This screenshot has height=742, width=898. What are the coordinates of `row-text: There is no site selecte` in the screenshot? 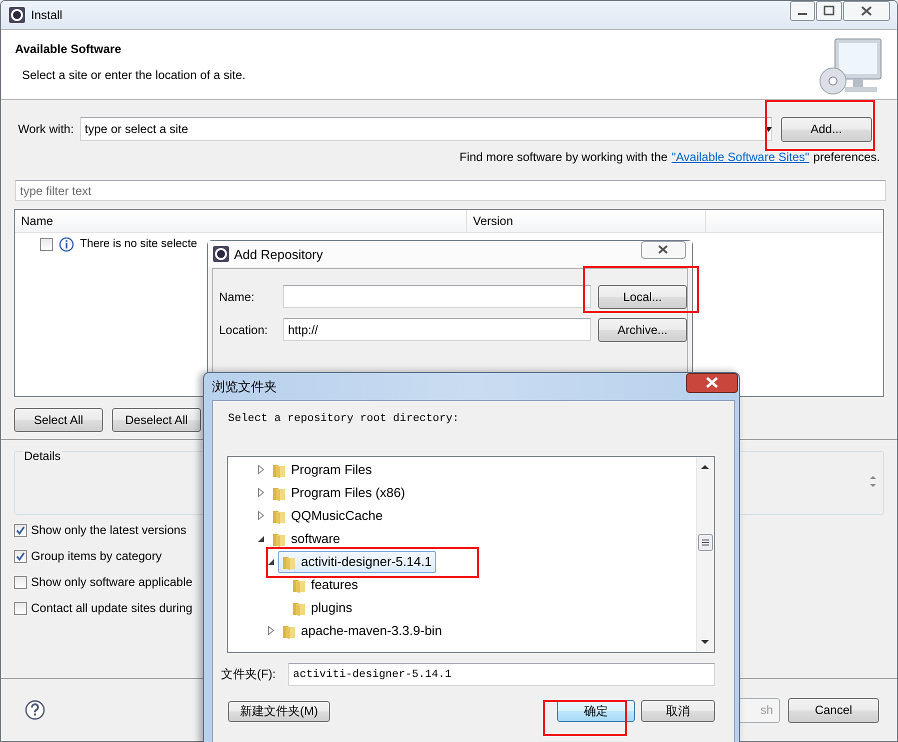 It's located at (139, 244).